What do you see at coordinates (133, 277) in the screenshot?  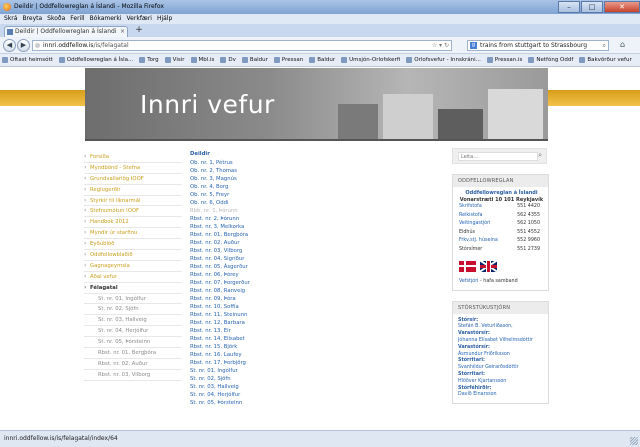 I see `left-nav-item: Aðal vefur` at bounding box center [133, 277].